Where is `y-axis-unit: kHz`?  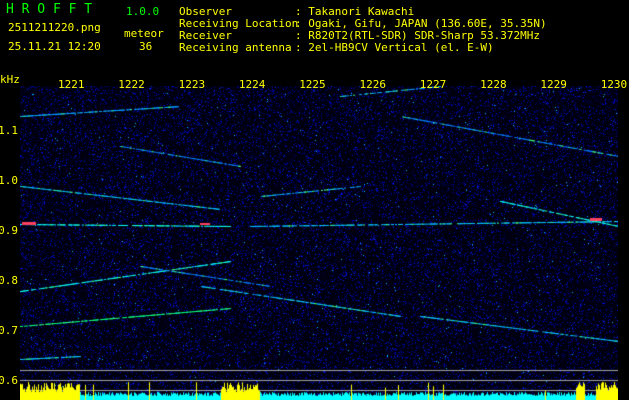 y-axis-unit: kHz is located at coordinates (10, 79).